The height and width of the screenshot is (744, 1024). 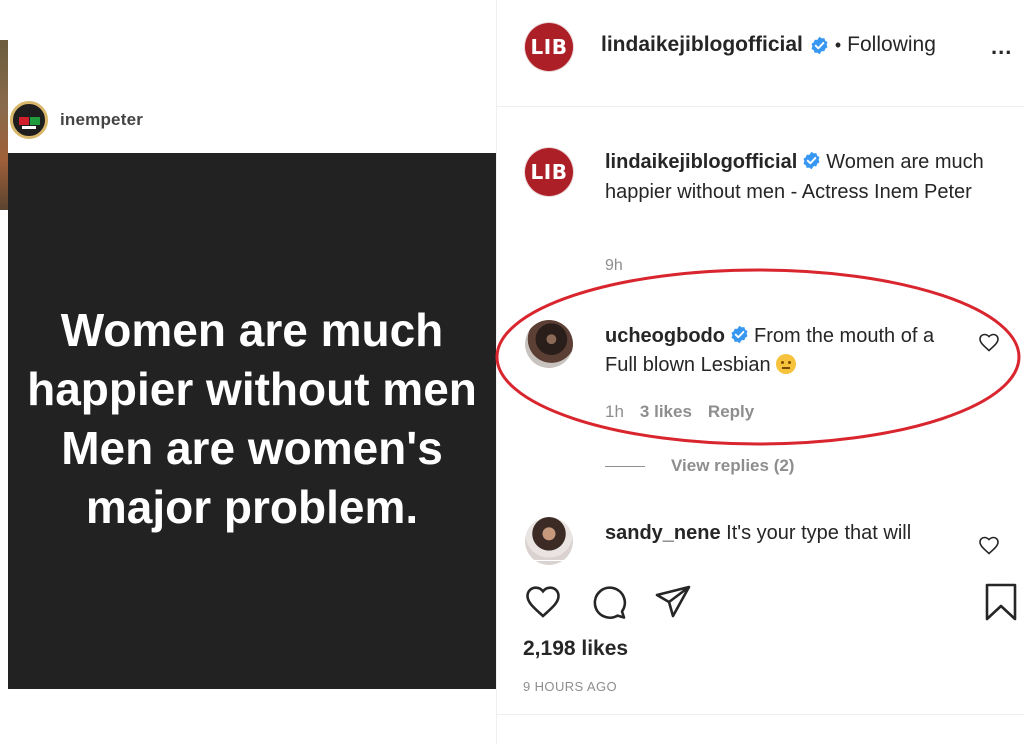 I want to click on author-username: lindaikejiblogofficial, so click(x=702, y=45).